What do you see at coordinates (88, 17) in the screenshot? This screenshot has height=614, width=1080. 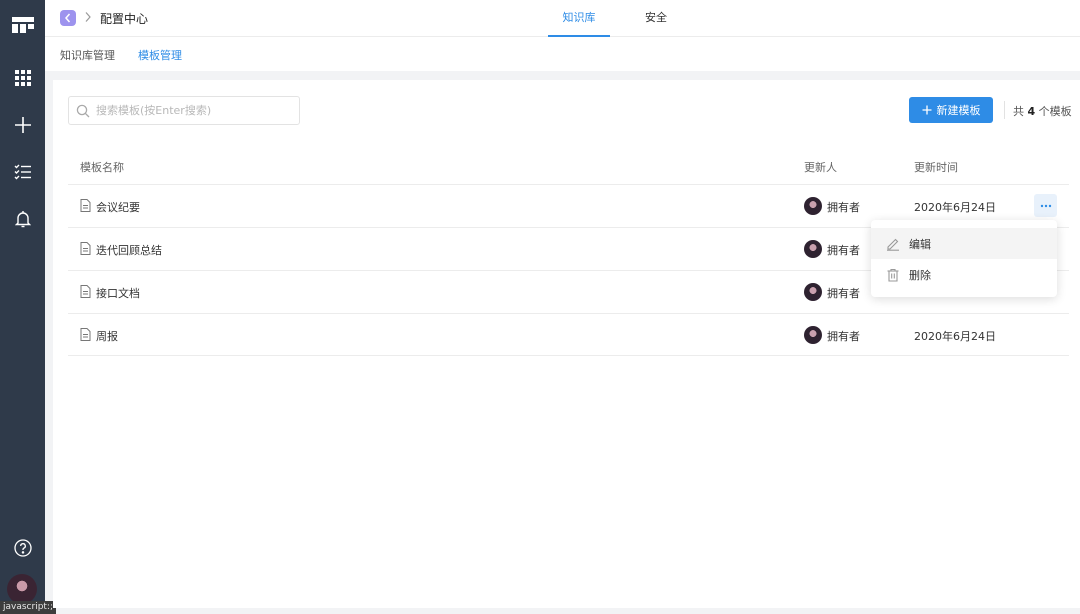 I see `chevron-right-icon` at bounding box center [88, 17].